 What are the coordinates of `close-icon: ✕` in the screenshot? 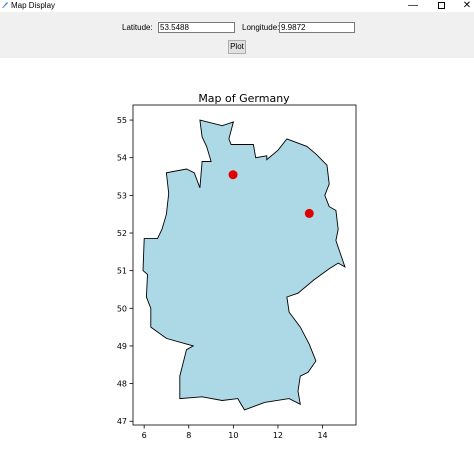 It's located at (467, 5).